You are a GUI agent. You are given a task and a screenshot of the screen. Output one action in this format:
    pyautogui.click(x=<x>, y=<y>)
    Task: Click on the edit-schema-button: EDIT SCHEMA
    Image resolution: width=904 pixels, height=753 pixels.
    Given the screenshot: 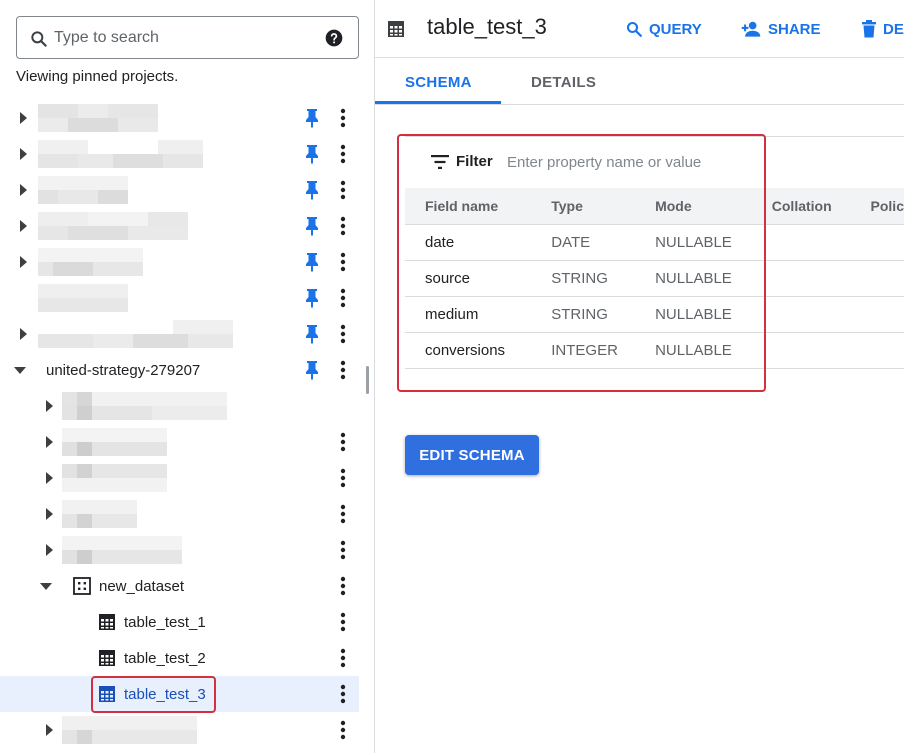 What is the action you would take?
    pyautogui.click(x=472, y=455)
    